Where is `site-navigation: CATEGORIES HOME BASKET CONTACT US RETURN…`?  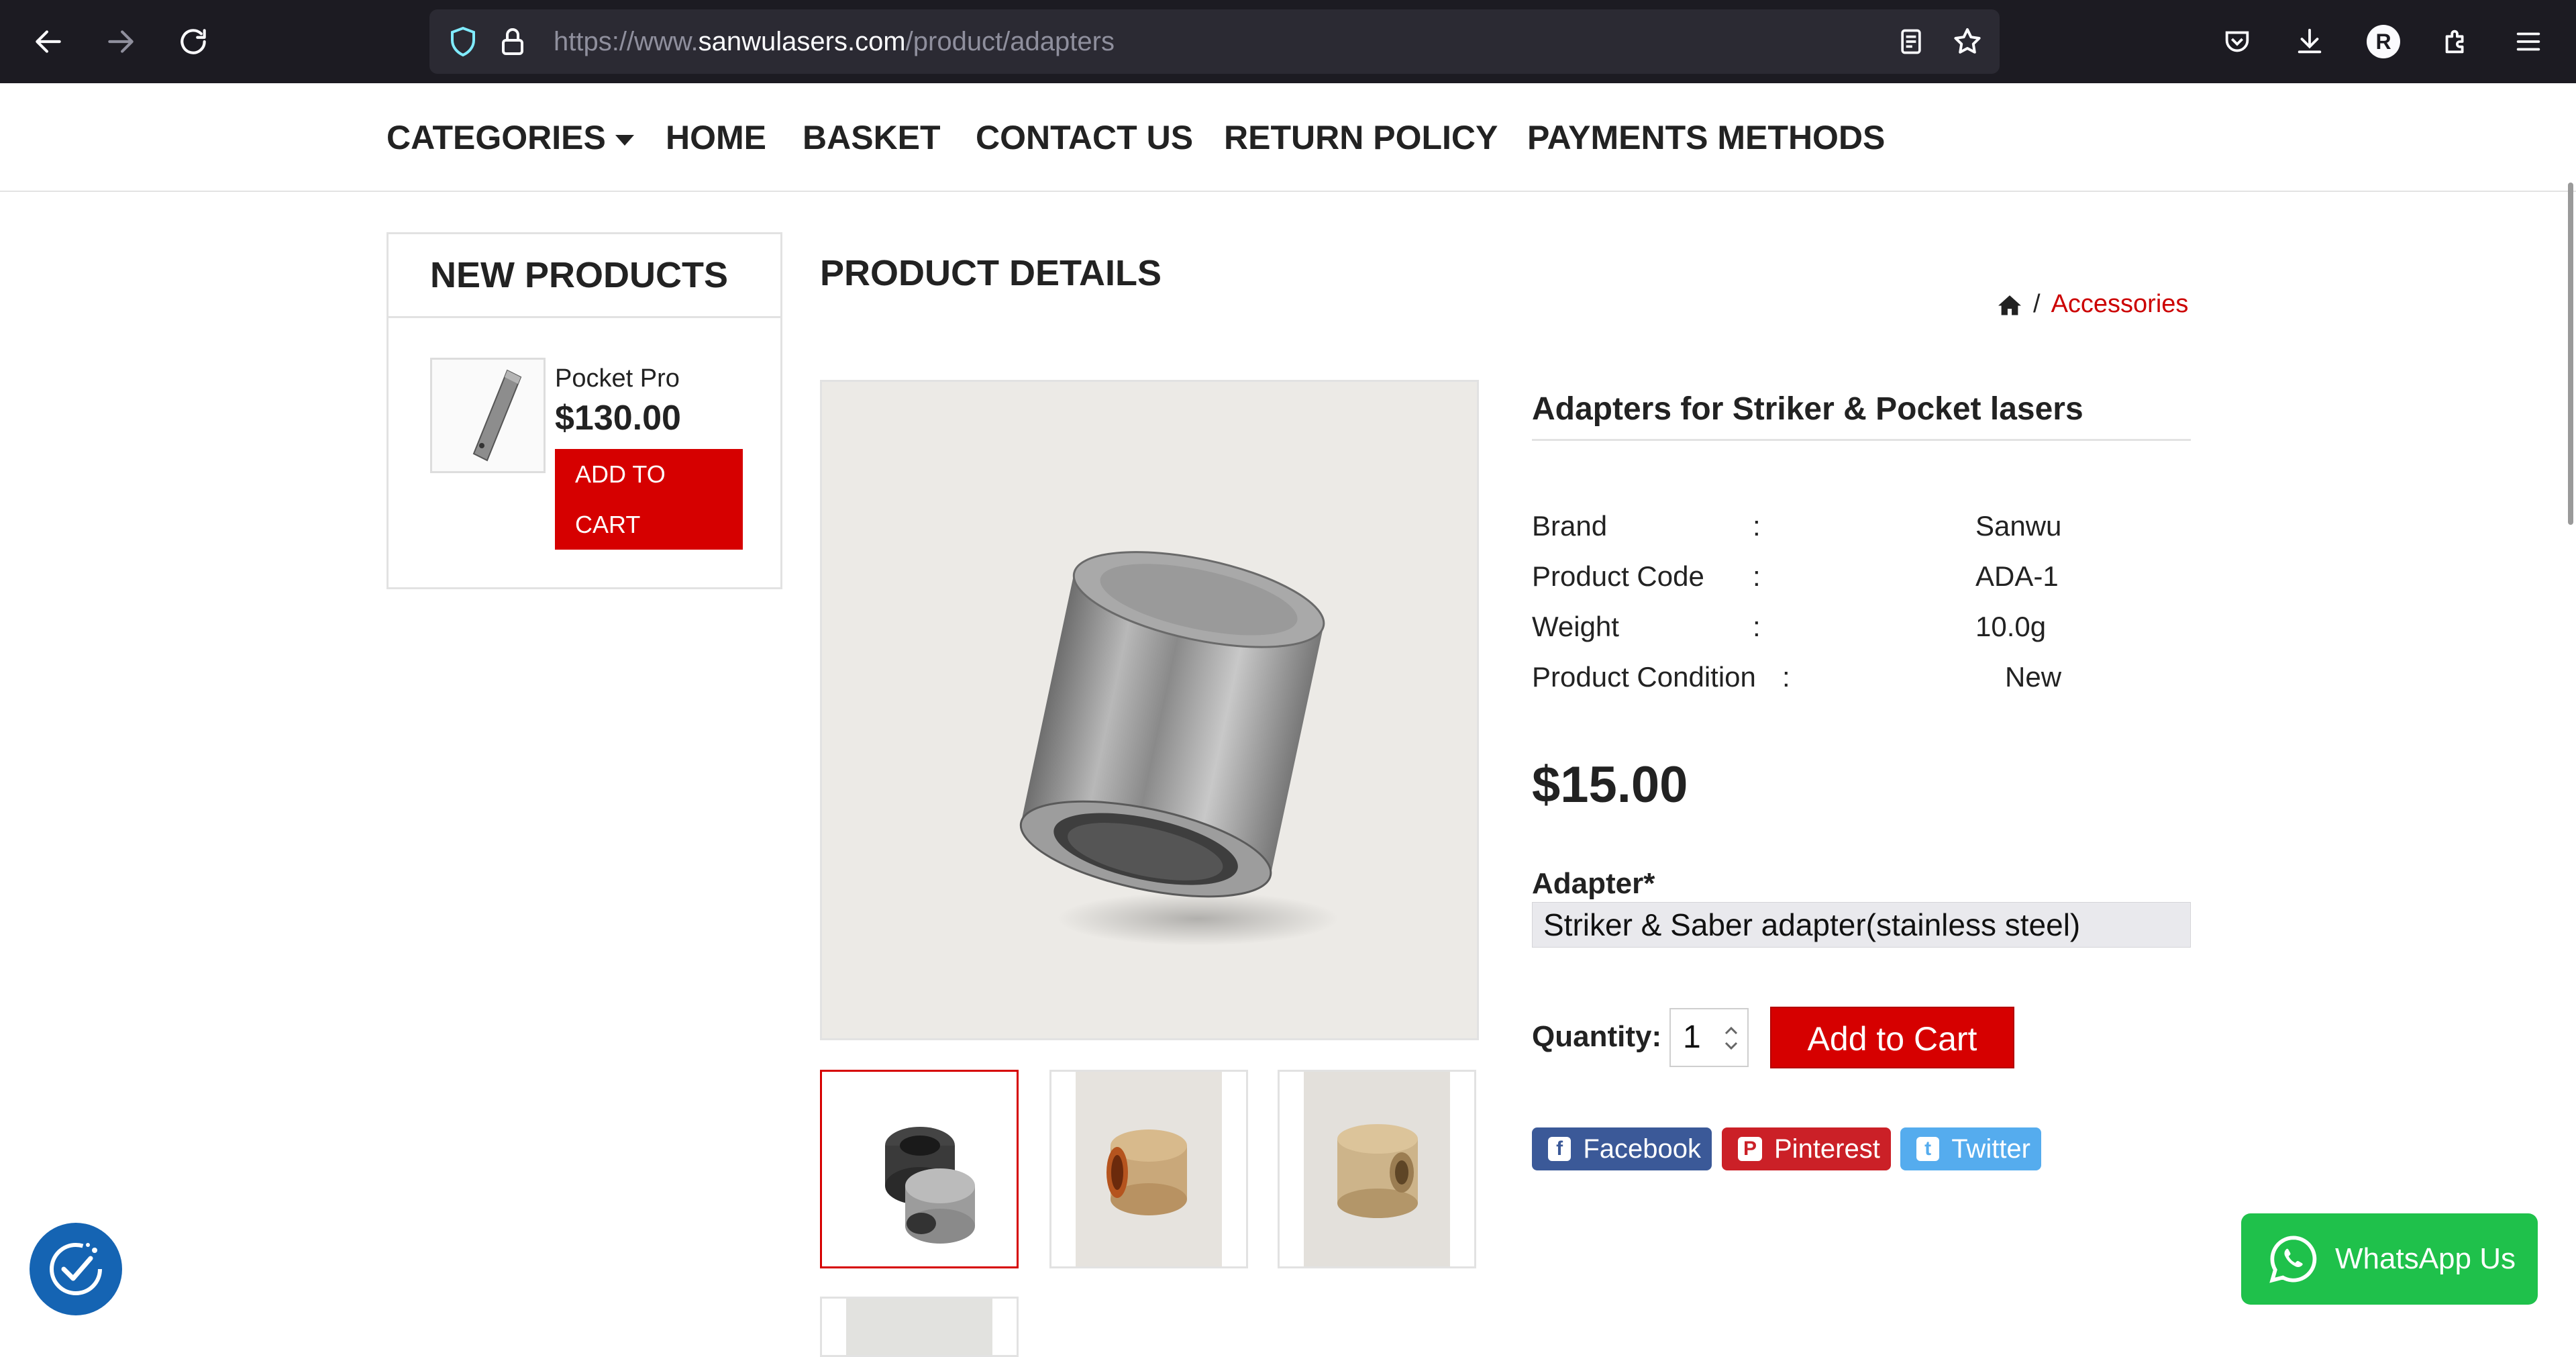
site-navigation: CATEGORIES HOME BASKET CONTACT US RETURN… is located at coordinates (1288, 137).